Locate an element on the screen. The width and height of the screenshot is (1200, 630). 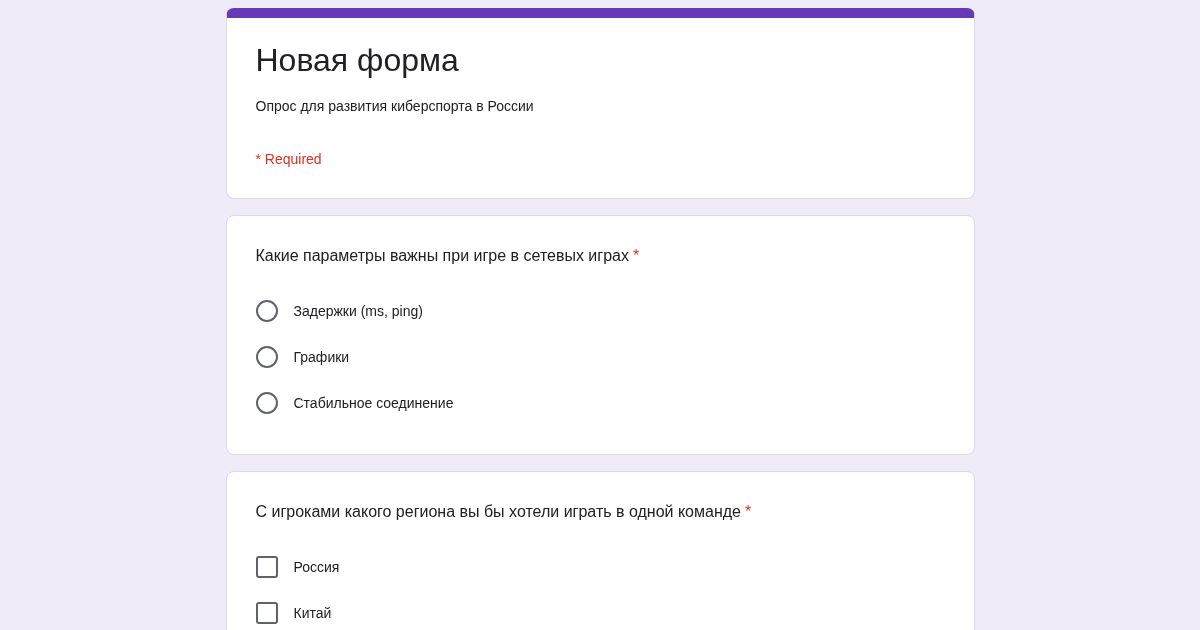
form-title: Новая форма is located at coordinates (357, 60).